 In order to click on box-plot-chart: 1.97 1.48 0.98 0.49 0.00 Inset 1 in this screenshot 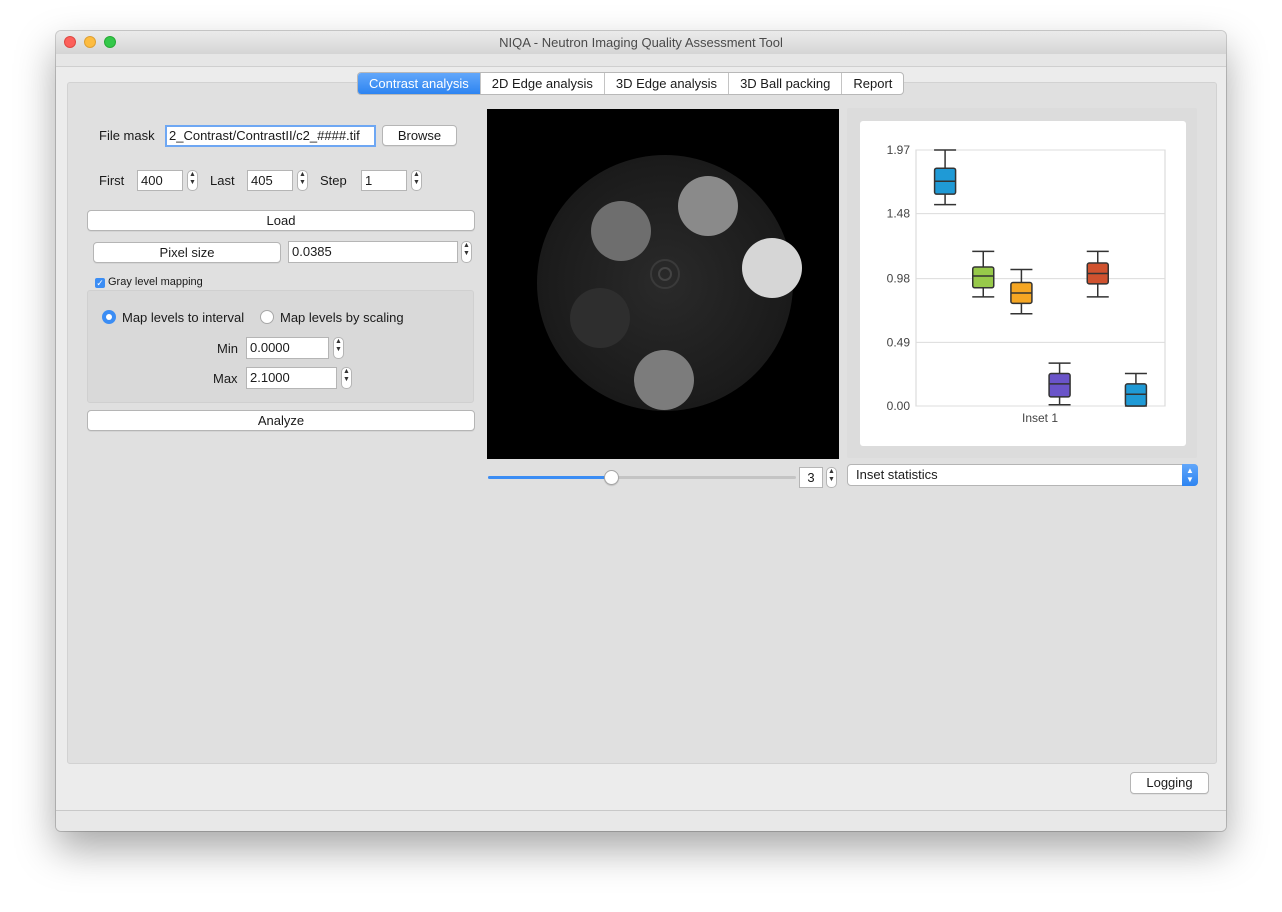, I will do `click(1023, 283)`.